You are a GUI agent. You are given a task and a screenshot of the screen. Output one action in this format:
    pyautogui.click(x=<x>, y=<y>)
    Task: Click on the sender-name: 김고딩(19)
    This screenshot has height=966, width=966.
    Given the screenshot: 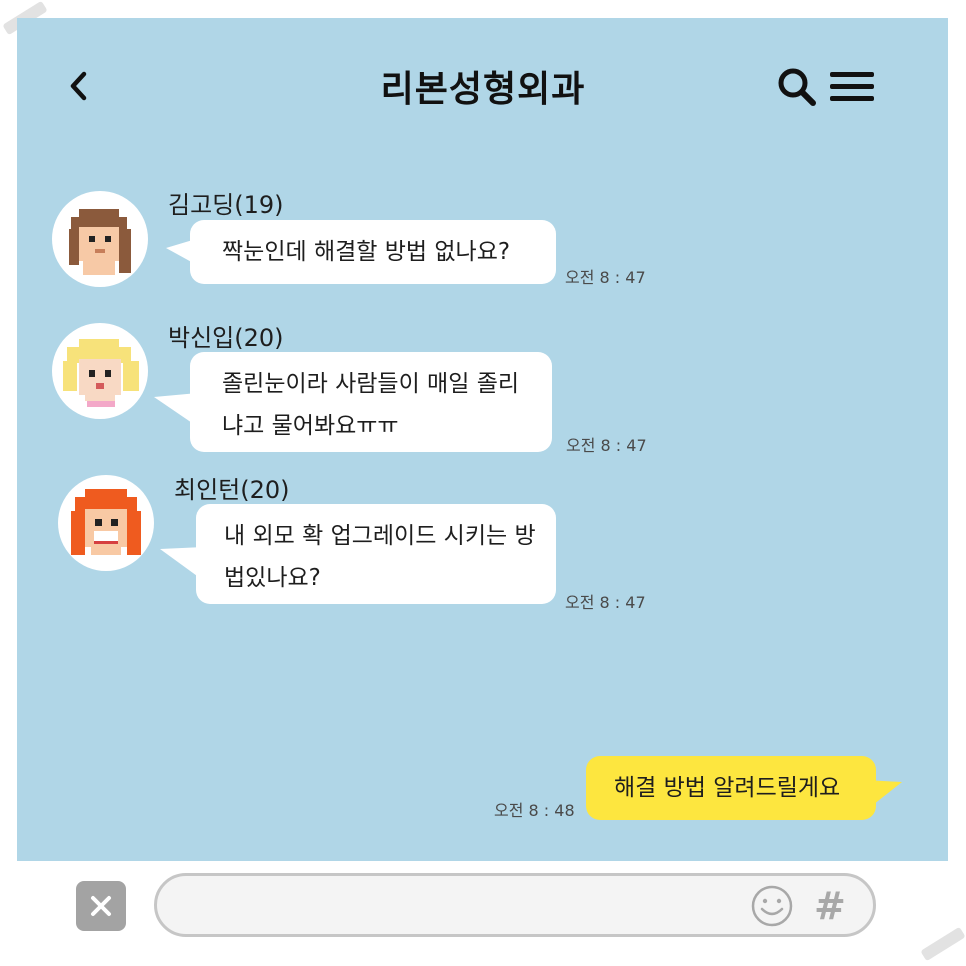 What is the action you would take?
    pyautogui.click(x=226, y=205)
    